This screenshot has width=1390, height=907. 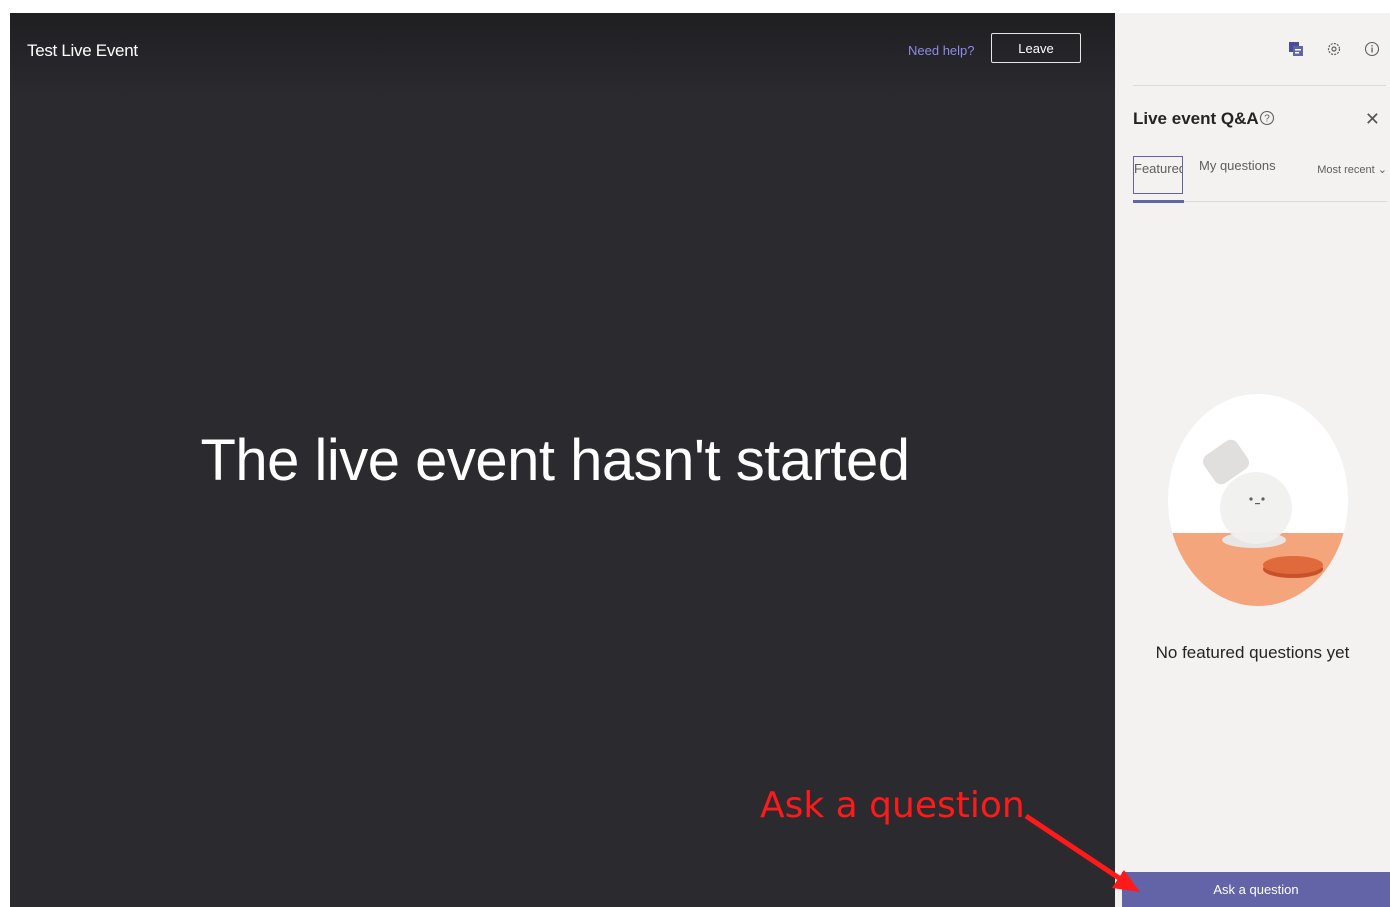 I want to click on need-help-link: Need help?, so click(x=941, y=50).